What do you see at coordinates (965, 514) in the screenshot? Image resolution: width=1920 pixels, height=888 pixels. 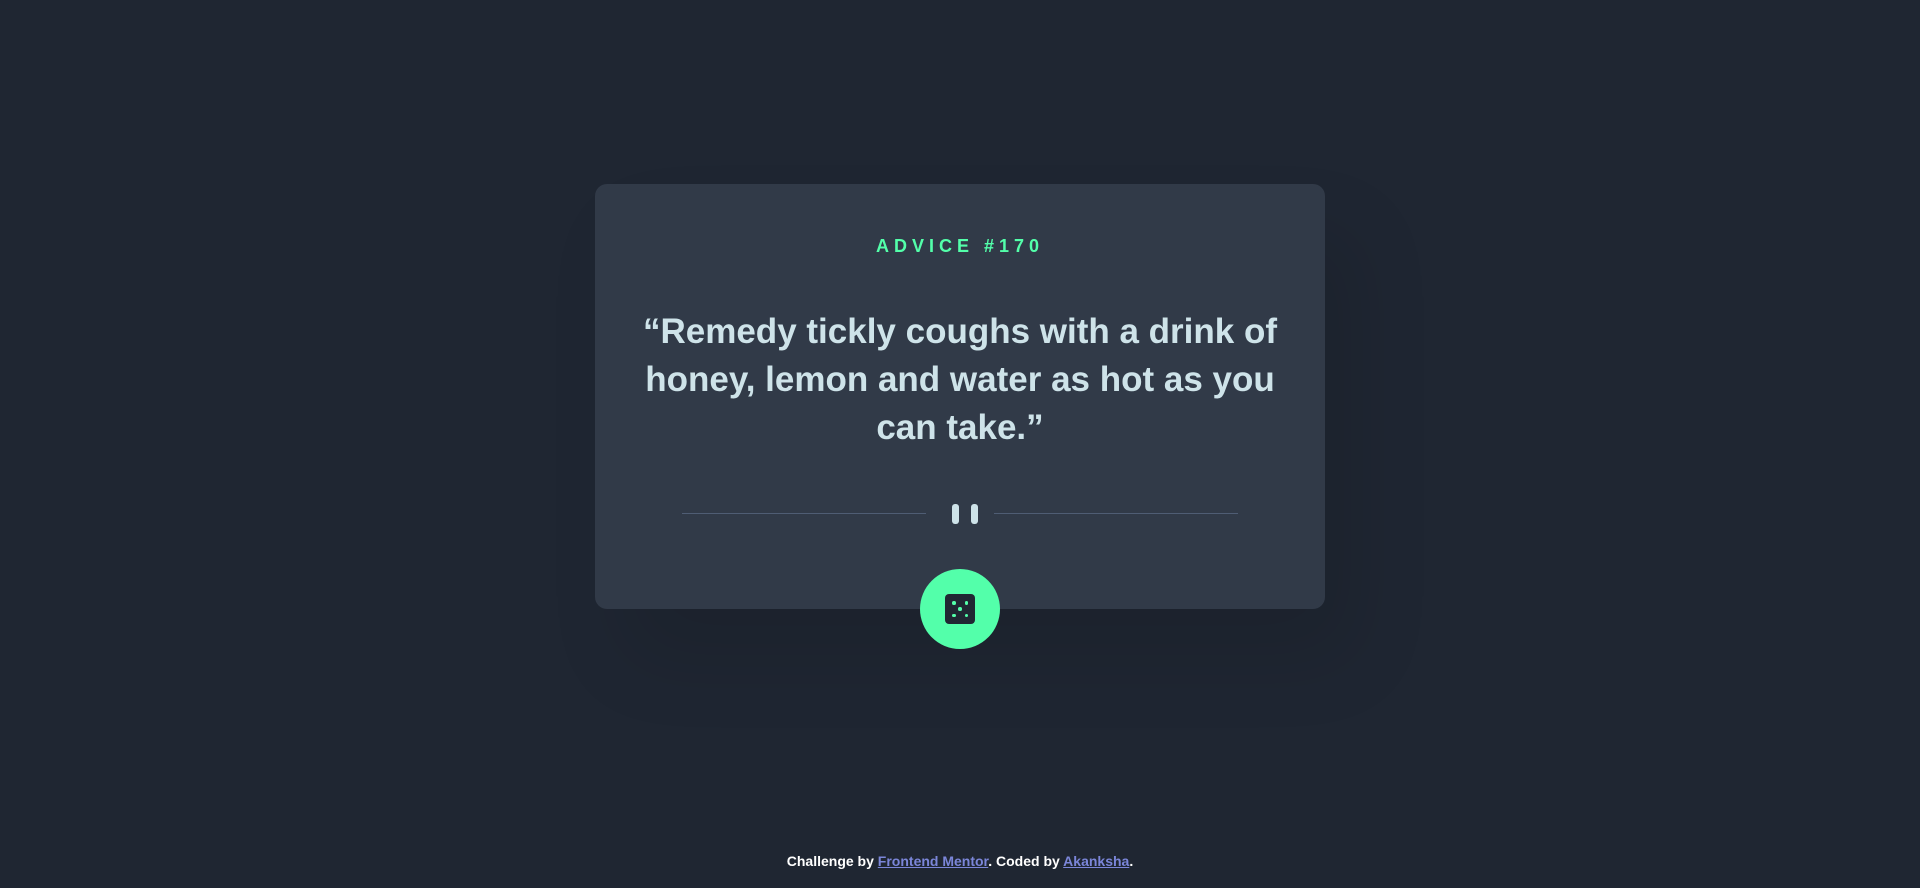 I see `pause-icon` at bounding box center [965, 514].